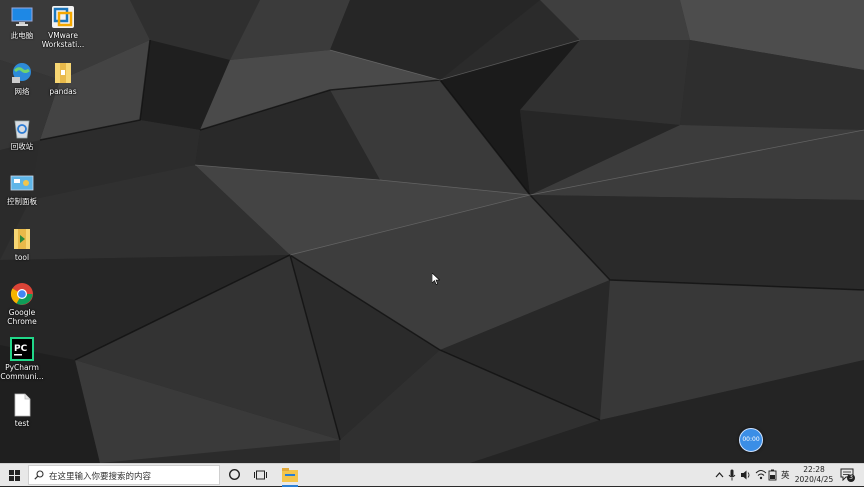  What do you see at coordinates (22, 35) in the screenshot?
I see `desktop-icon-label: 此电脑` at bounding box center [22, 35].